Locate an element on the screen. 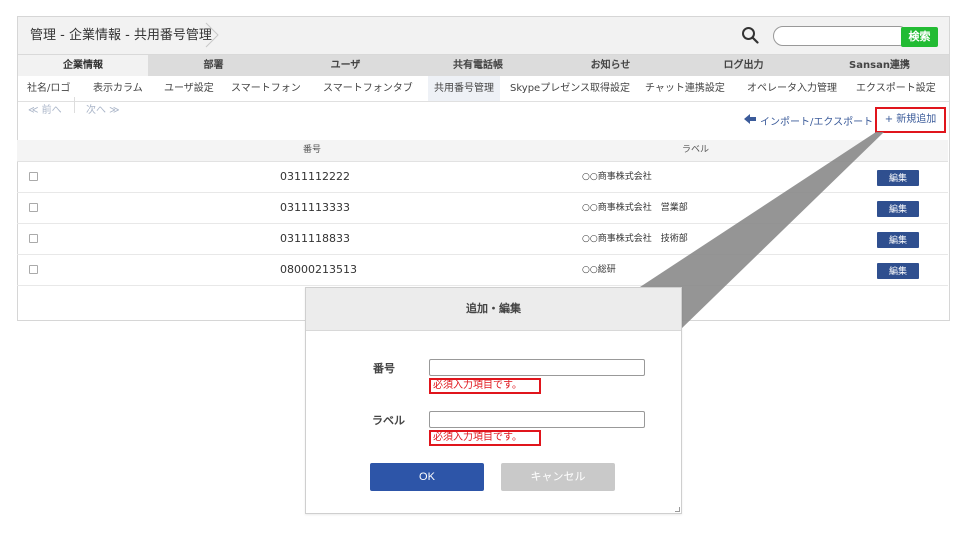  label-input is located at coordinates (537, 419).